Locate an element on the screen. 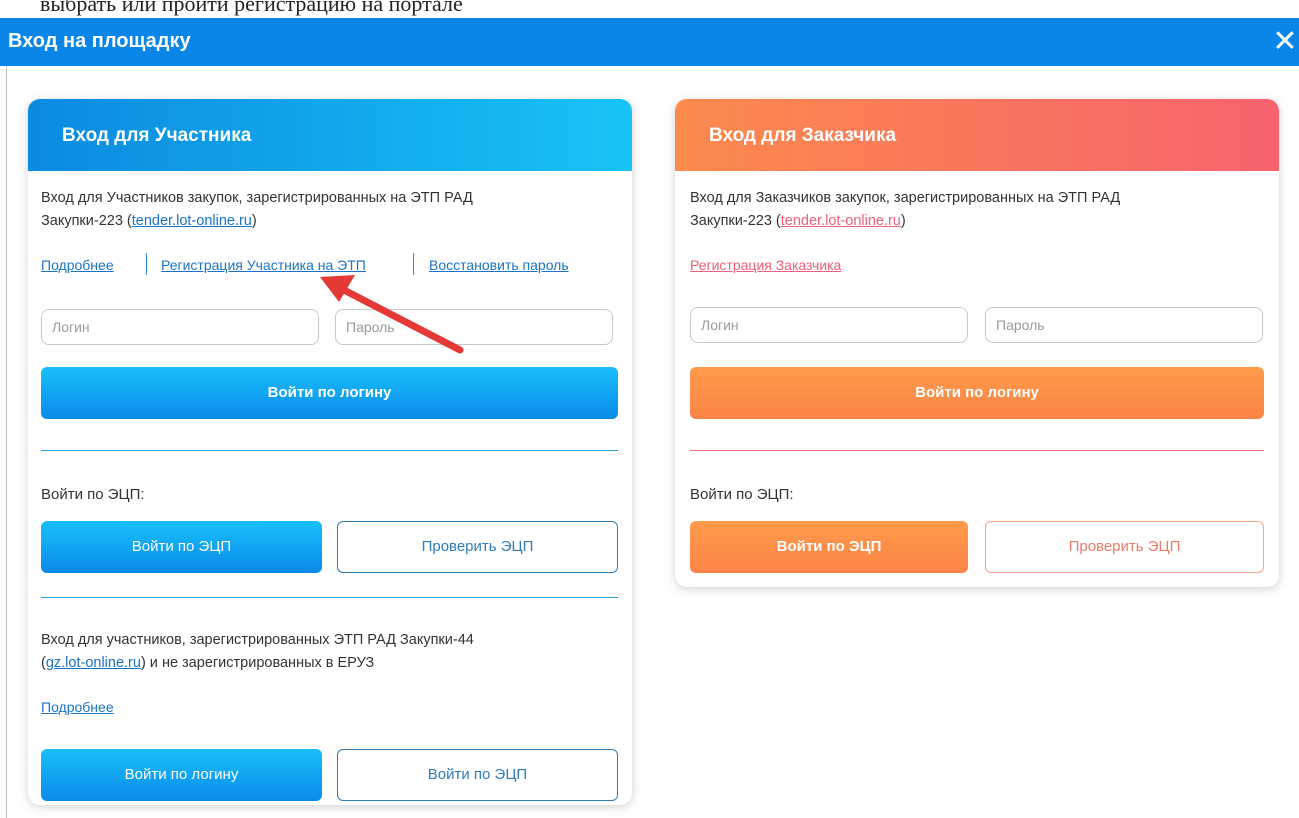  participant-password-input is located at coordinates (474, 327).